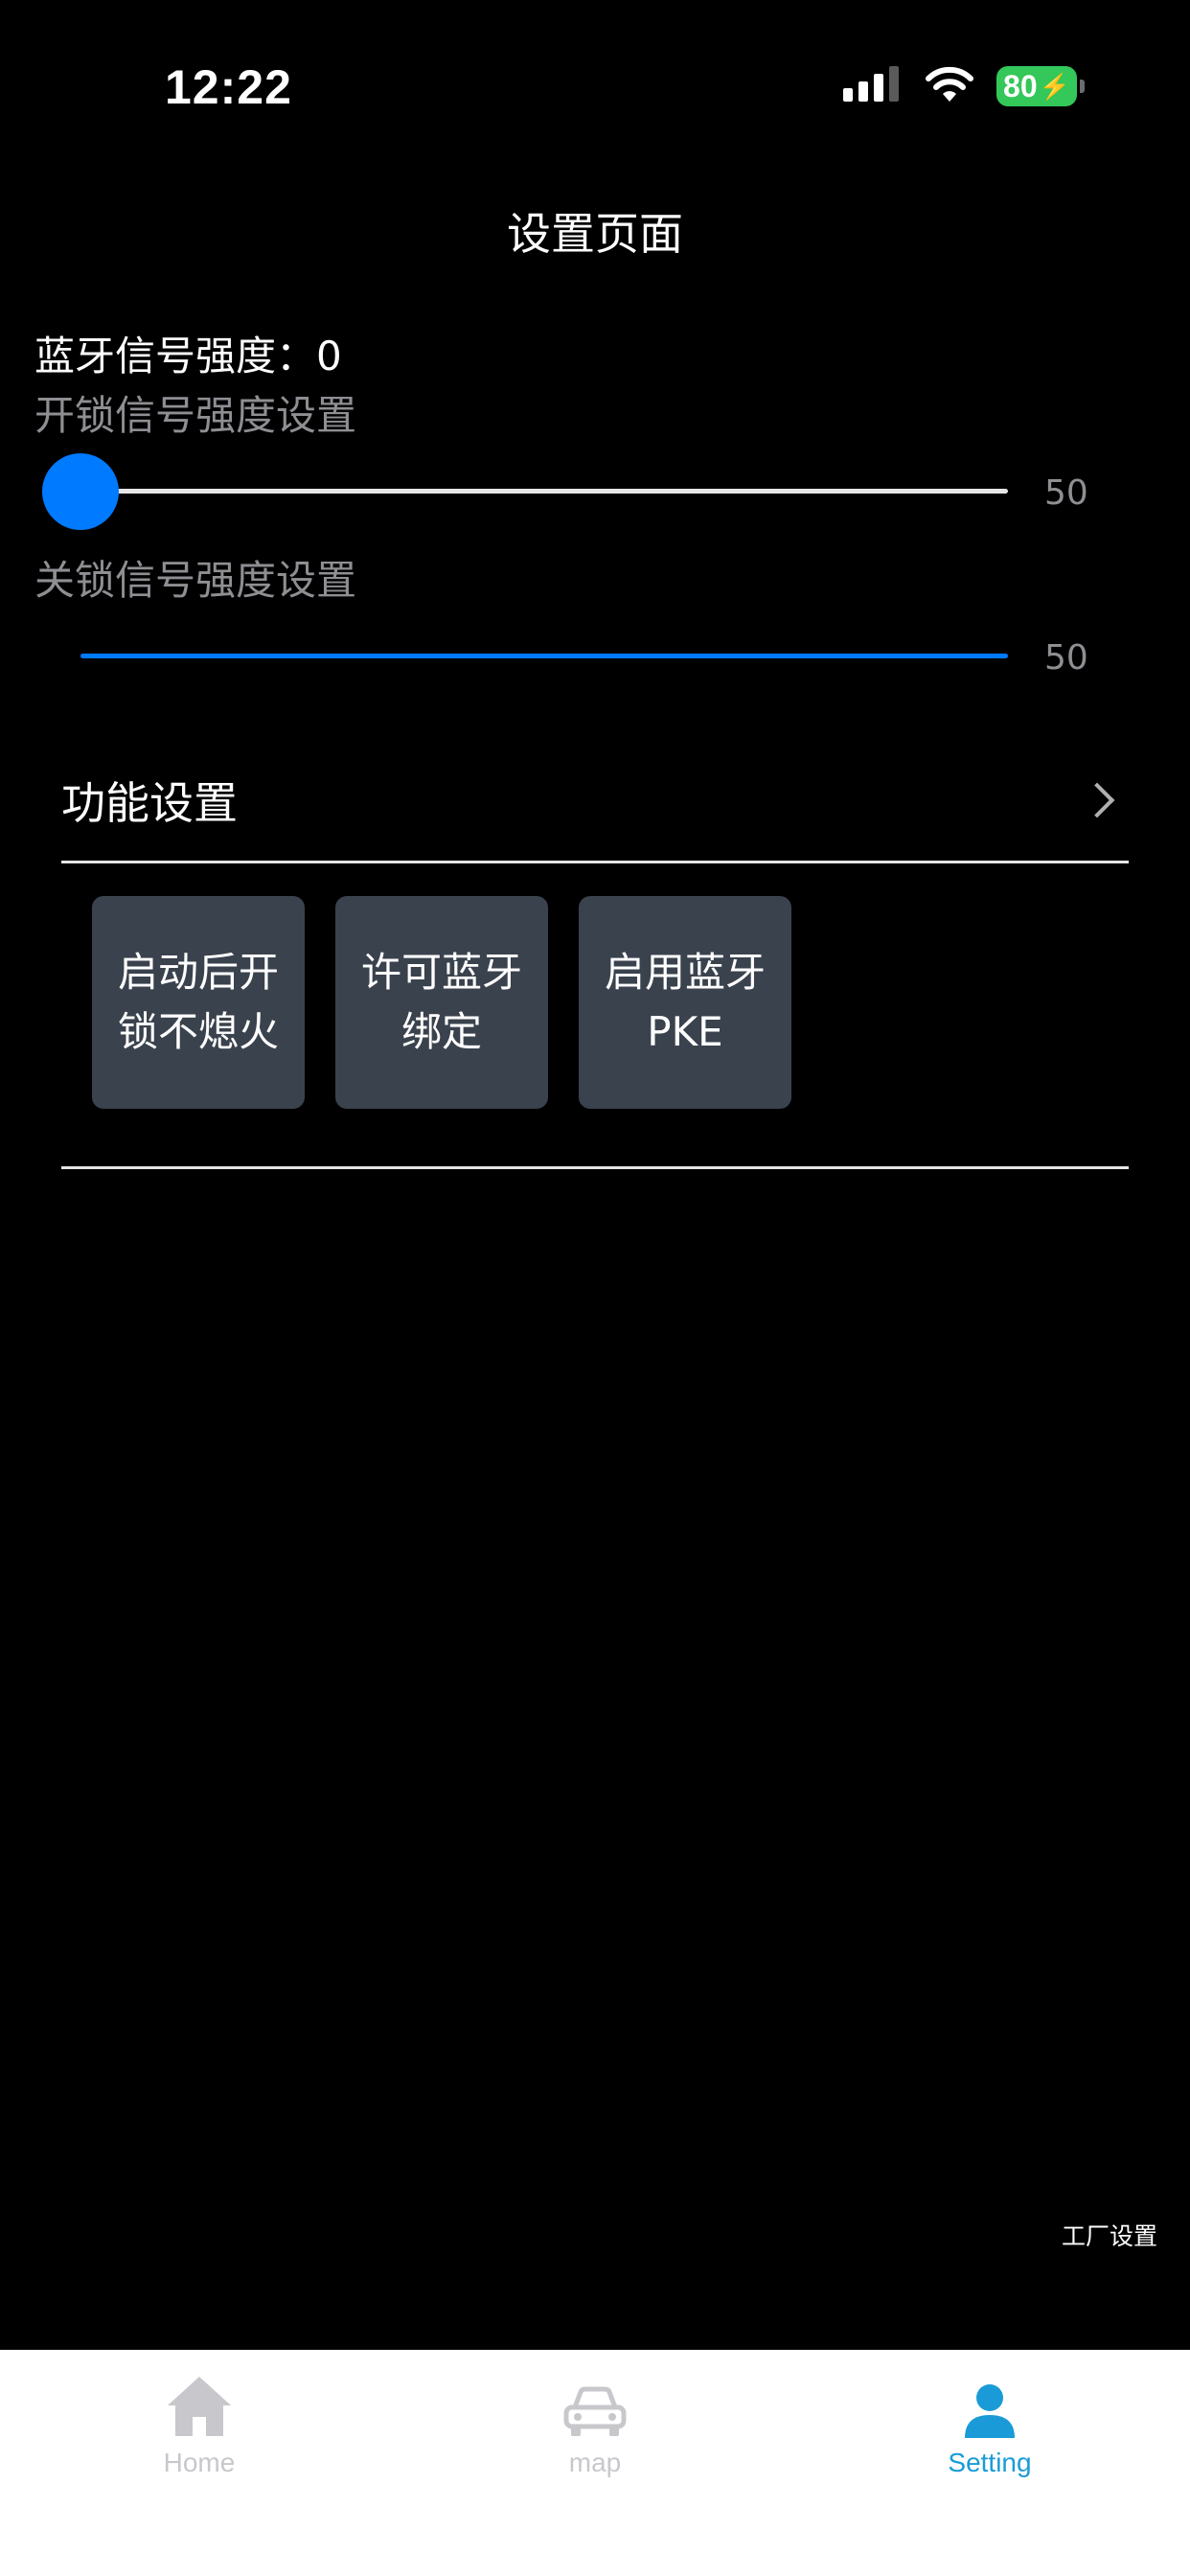 The width and height of the screenshot is (1190, 2576). What do you see at coordinates (544, 491) in the screenshot?
I see `unlock-signal-slider-track` at bounding box center [544, 491].